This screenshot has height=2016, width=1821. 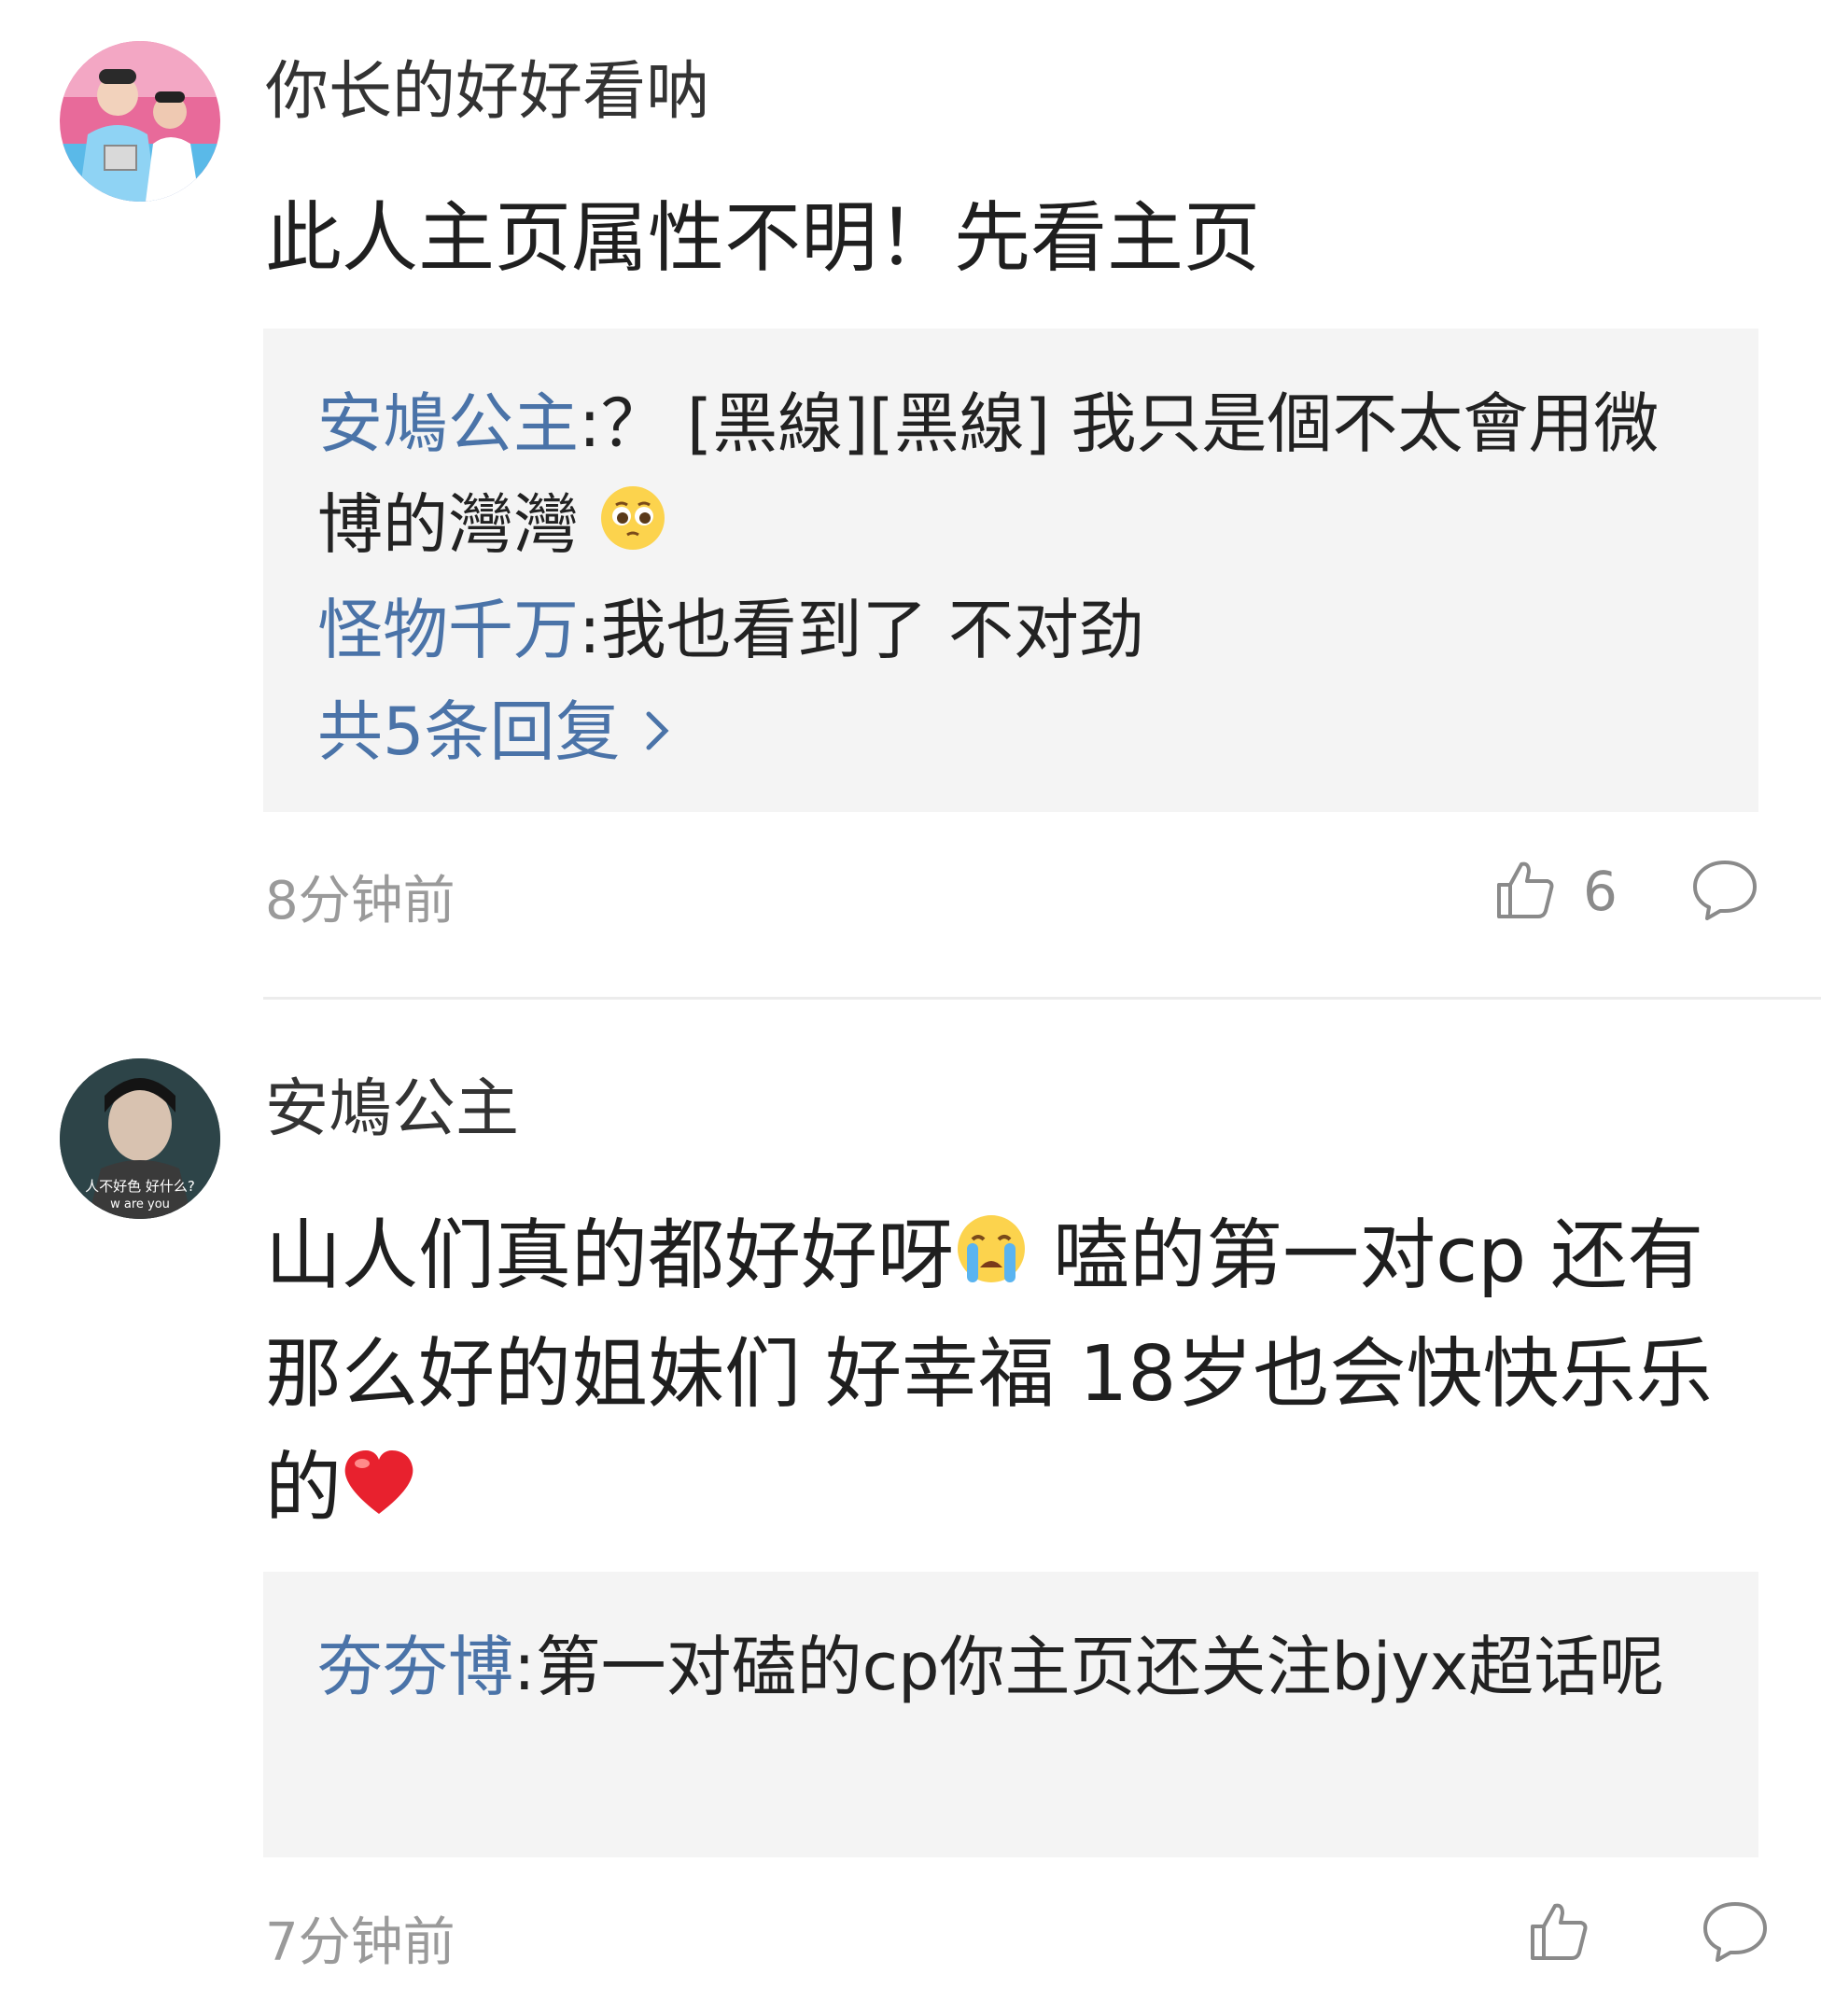 I want to click on comment-actions, so click(x=1648, y=1932).